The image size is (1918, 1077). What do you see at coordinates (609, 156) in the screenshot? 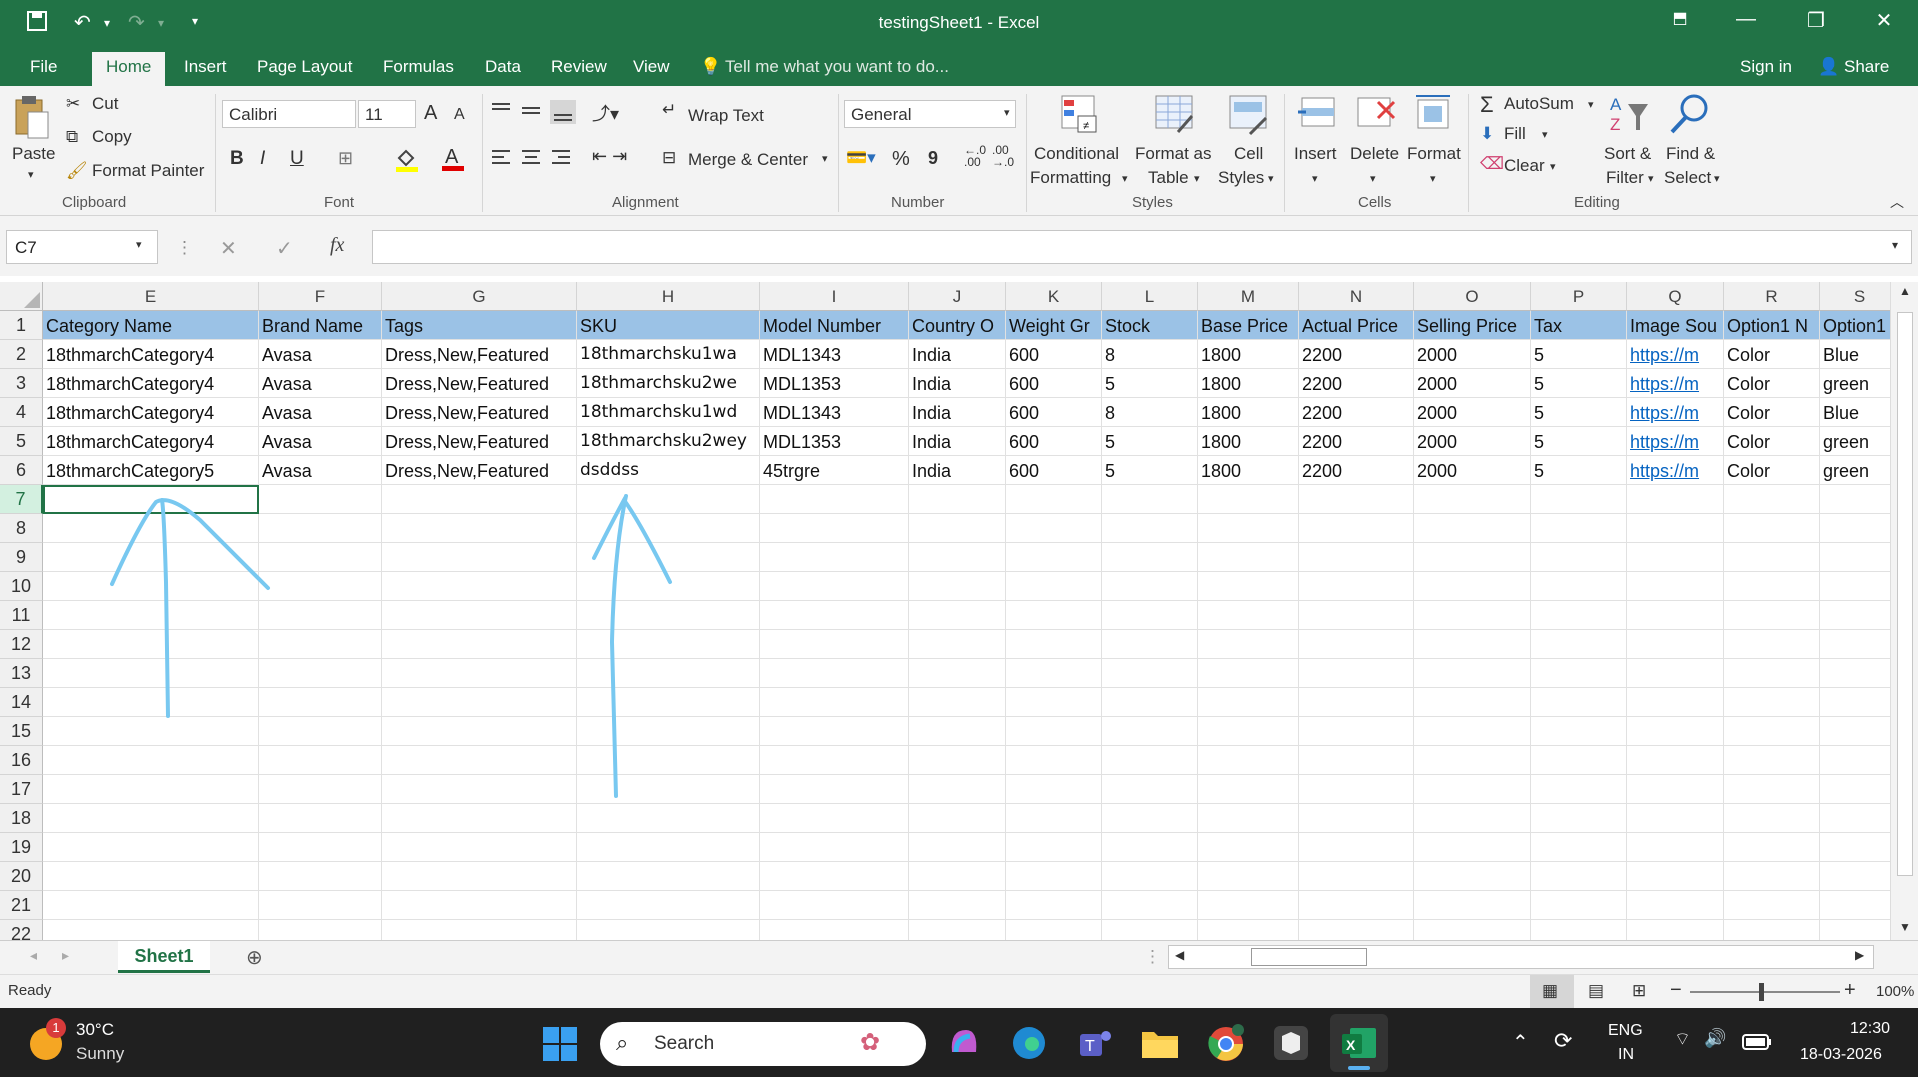
I see `indent-icons: ⇤ ⇥` at bounding box center [609, 156].